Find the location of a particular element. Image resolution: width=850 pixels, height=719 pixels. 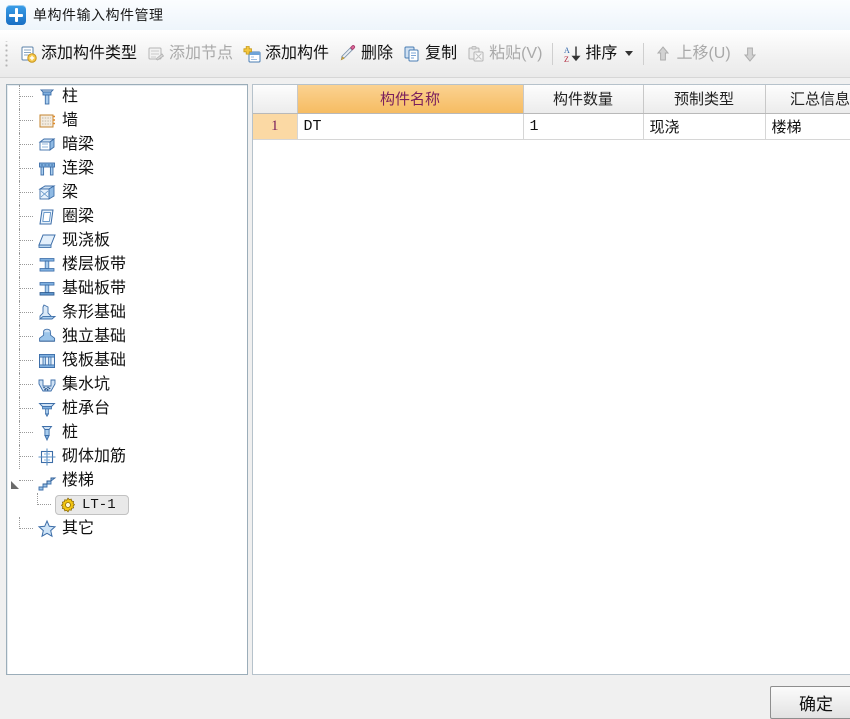

gear-icon is located at coordinates (68, 505).